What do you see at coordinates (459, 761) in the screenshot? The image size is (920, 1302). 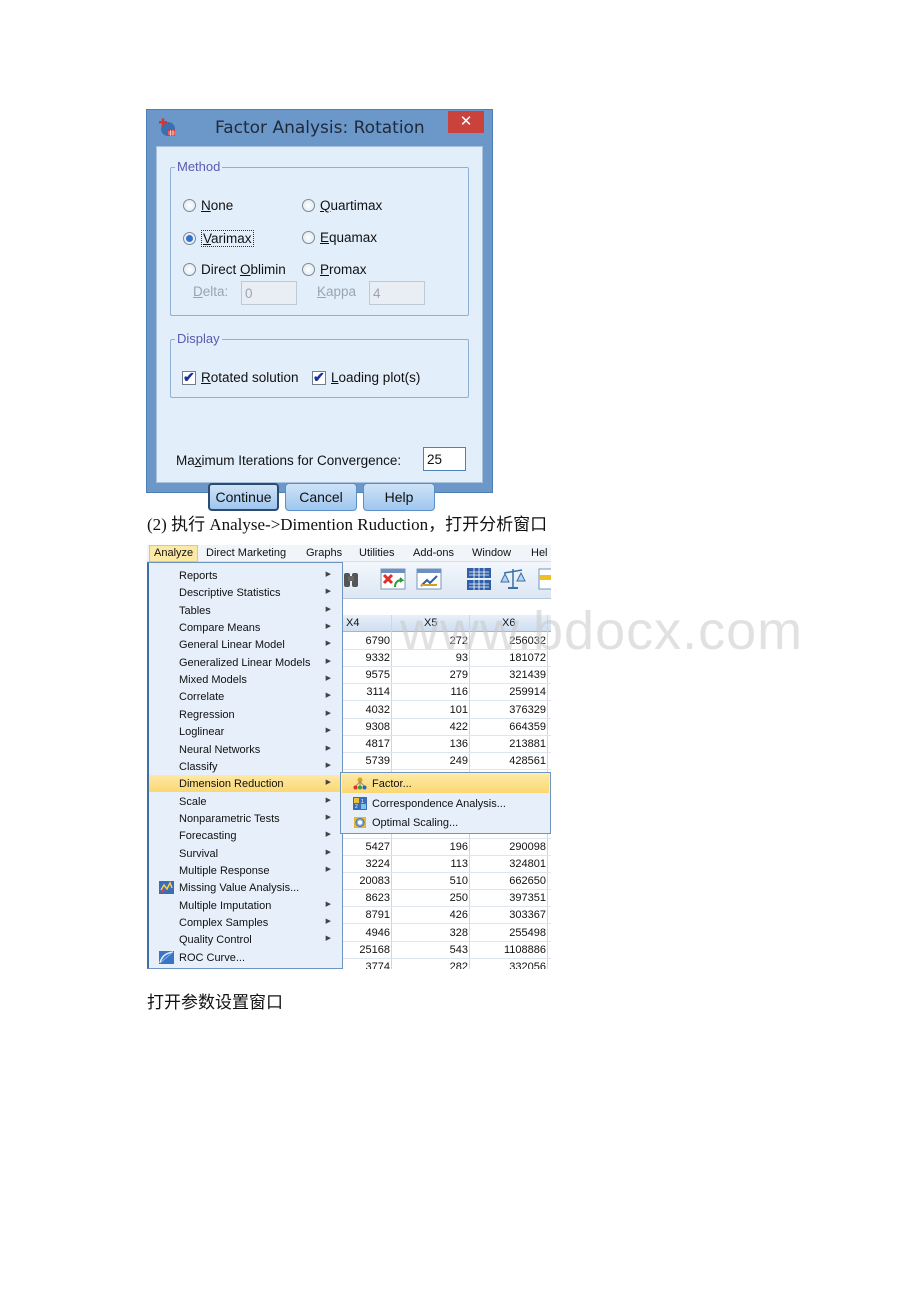 I see `table-cell: 249` at bounding box center [459, 761].